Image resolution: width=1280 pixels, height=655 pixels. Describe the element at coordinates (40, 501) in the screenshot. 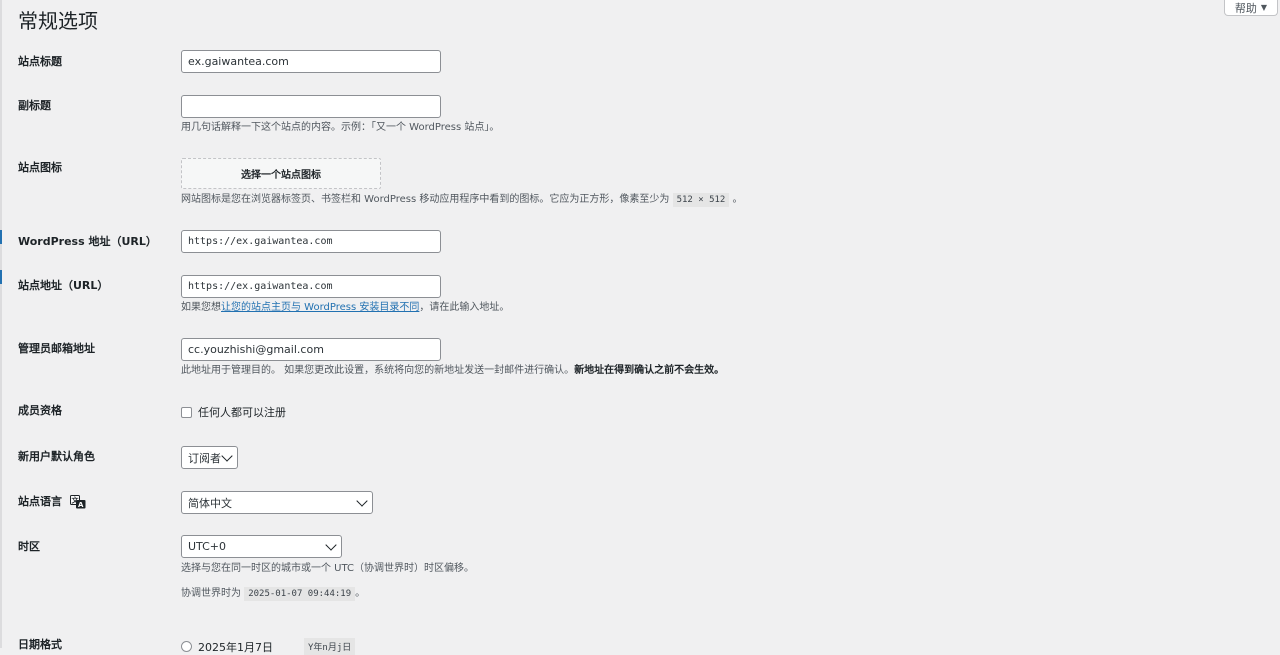

I see `site-language-label-text: 站点语言` at that location.